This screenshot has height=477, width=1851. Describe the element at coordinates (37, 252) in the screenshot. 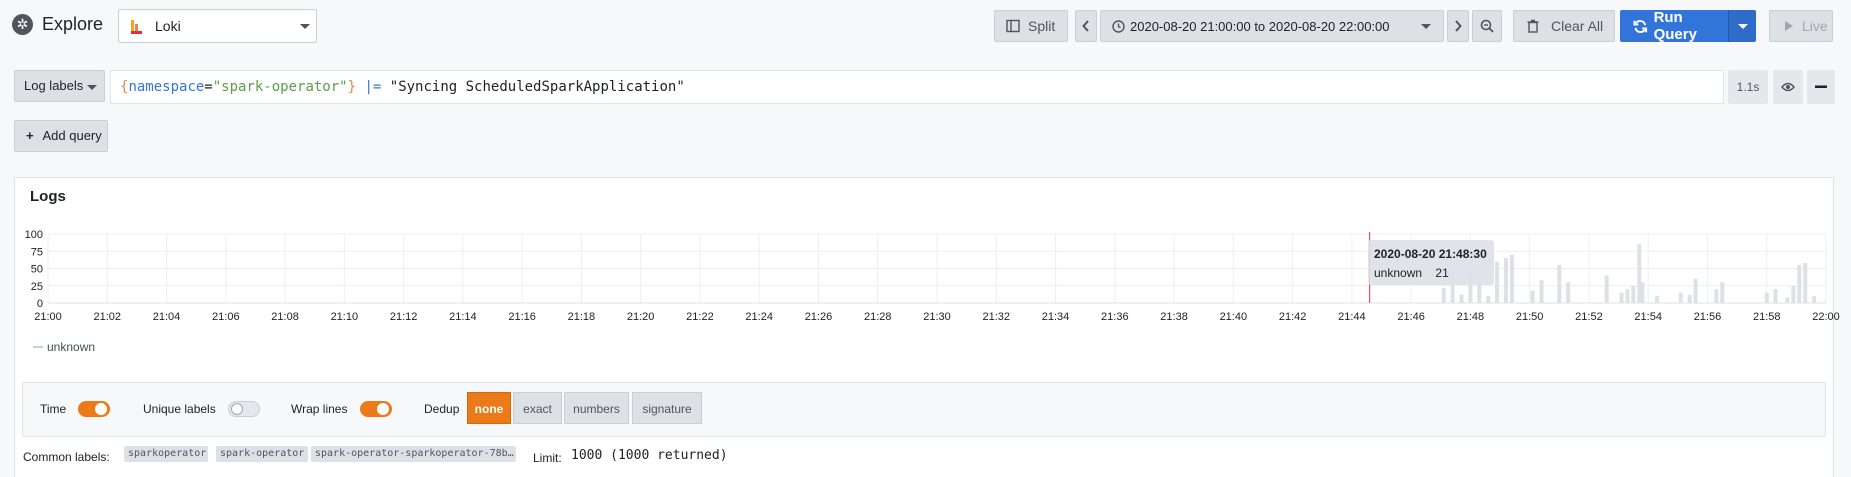

I see `y-tick-label: 75` at that location.